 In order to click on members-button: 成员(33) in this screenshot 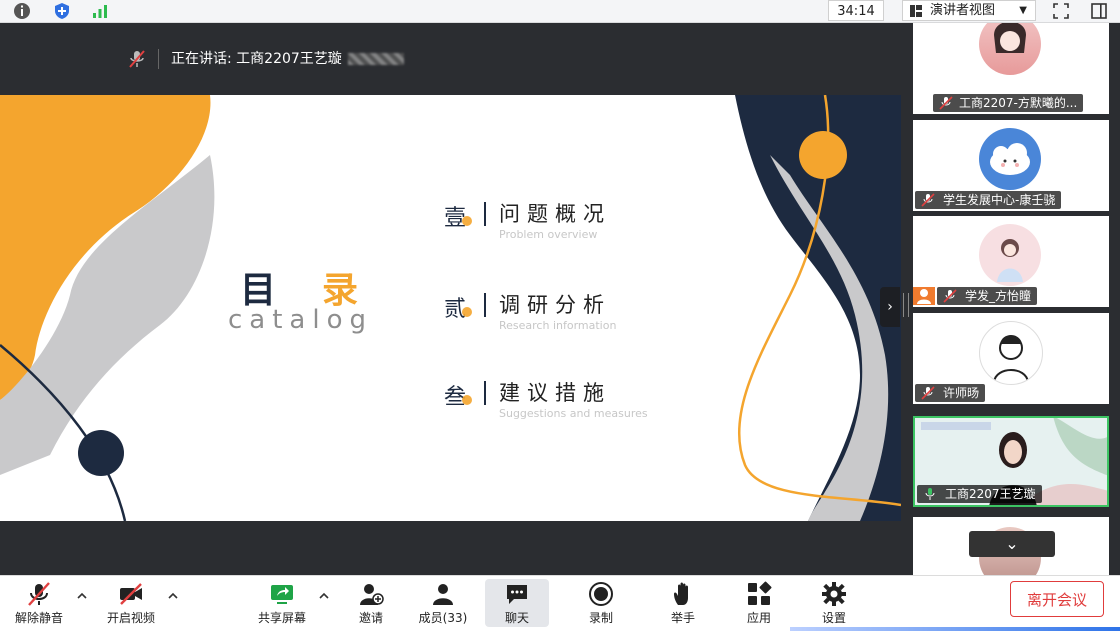, I will do `click(443, 603)`.